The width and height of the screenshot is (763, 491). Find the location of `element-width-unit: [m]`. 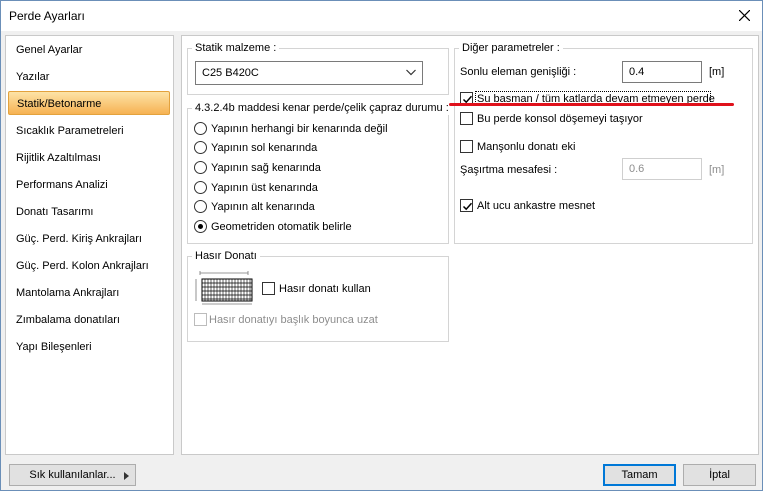

element-width-unit: [m] is located at coordinates (717, 72).